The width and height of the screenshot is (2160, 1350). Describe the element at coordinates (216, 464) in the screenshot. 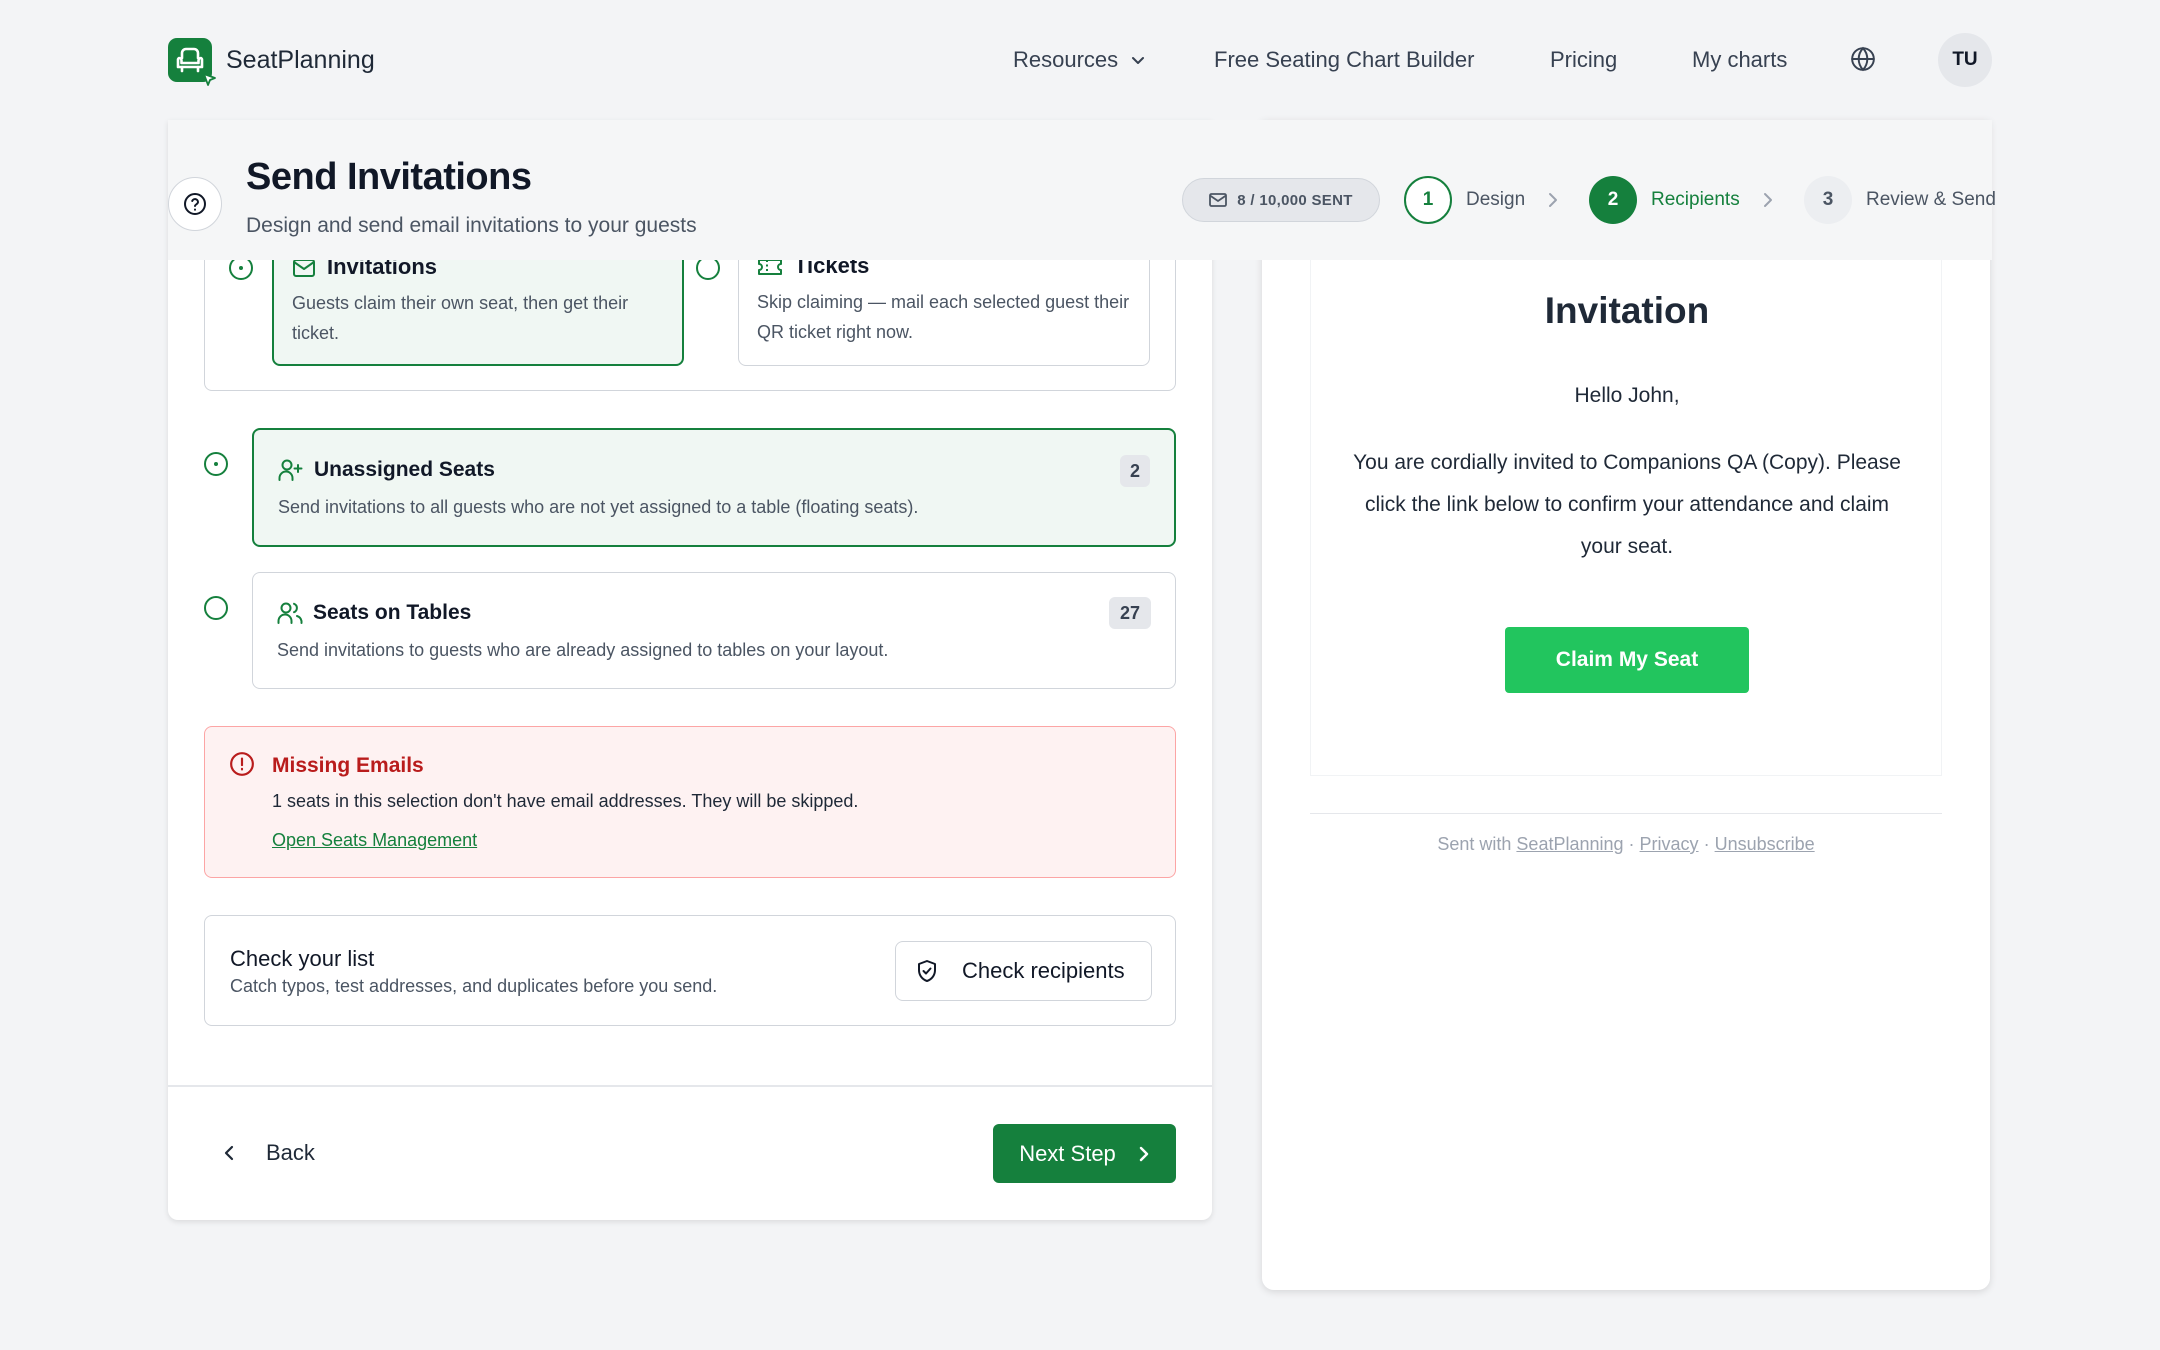

I see `unassigned-seats-radio` at that location.